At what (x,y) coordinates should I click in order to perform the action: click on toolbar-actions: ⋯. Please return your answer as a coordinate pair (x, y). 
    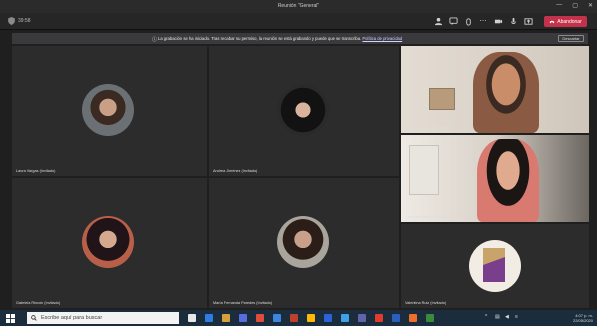
    Looking at the image, I should click on (483, 21).